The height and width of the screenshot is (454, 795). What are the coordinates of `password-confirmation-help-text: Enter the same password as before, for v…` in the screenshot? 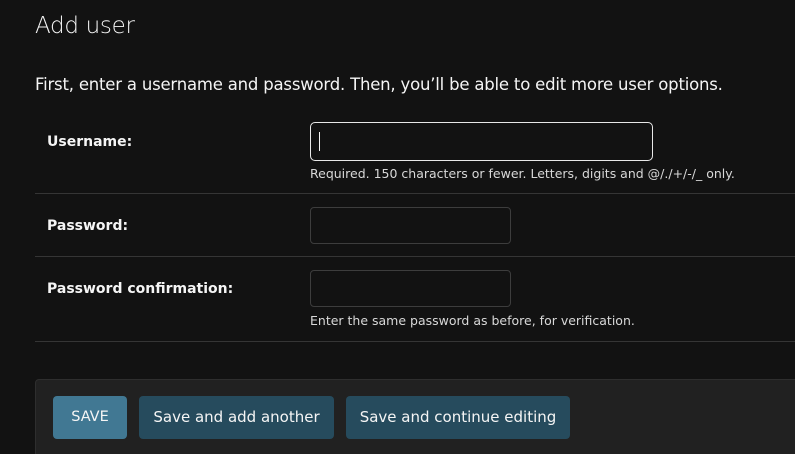 It's located at (472, 320).